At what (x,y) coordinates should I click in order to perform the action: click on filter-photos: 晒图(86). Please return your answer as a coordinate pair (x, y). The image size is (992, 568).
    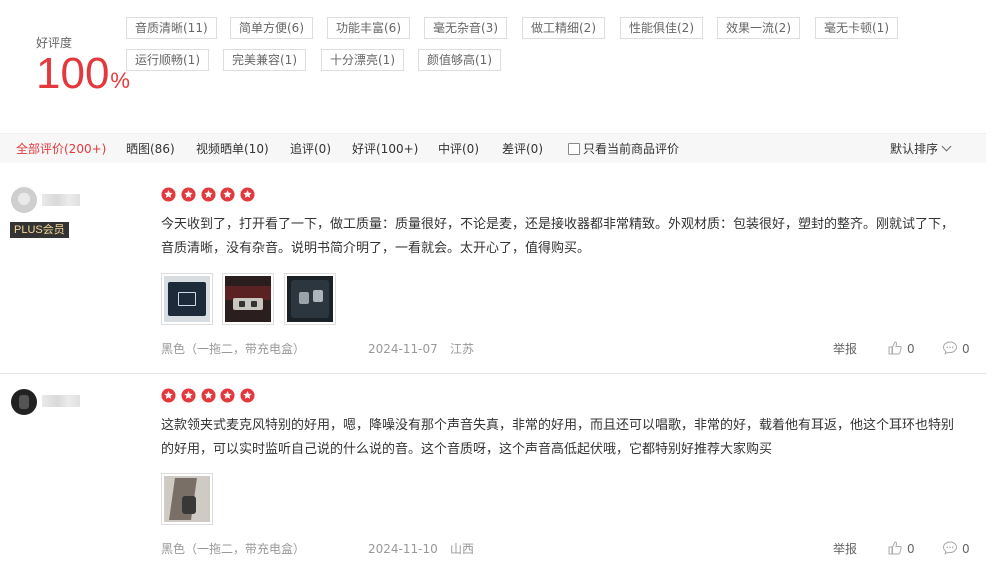
    Looking at the image, I should click on (150, 149).